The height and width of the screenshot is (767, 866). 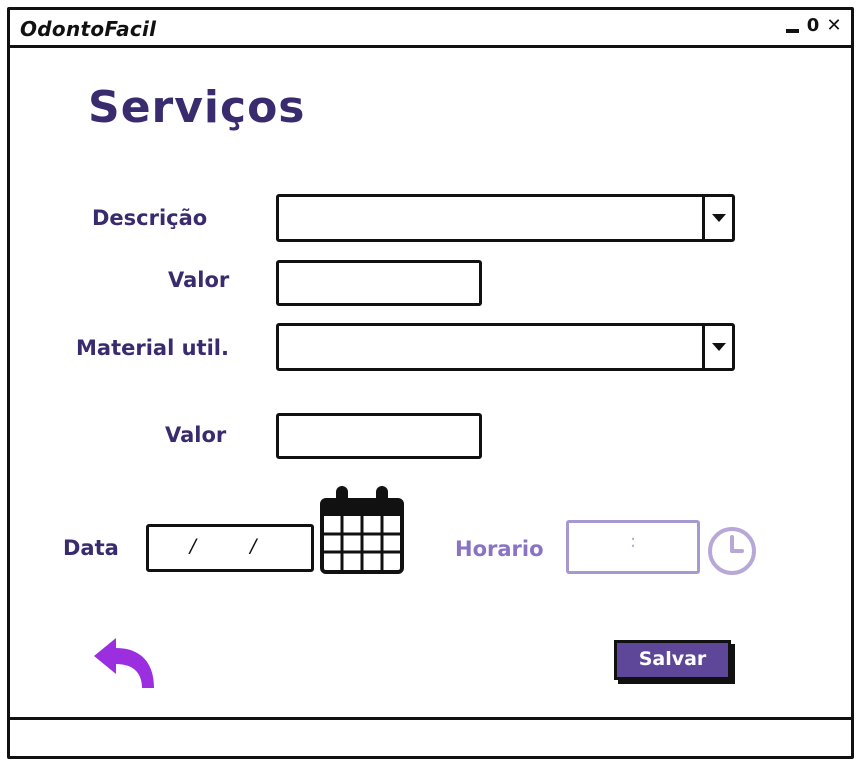 I want to click on minimize-button, so click(x=792, y=26).